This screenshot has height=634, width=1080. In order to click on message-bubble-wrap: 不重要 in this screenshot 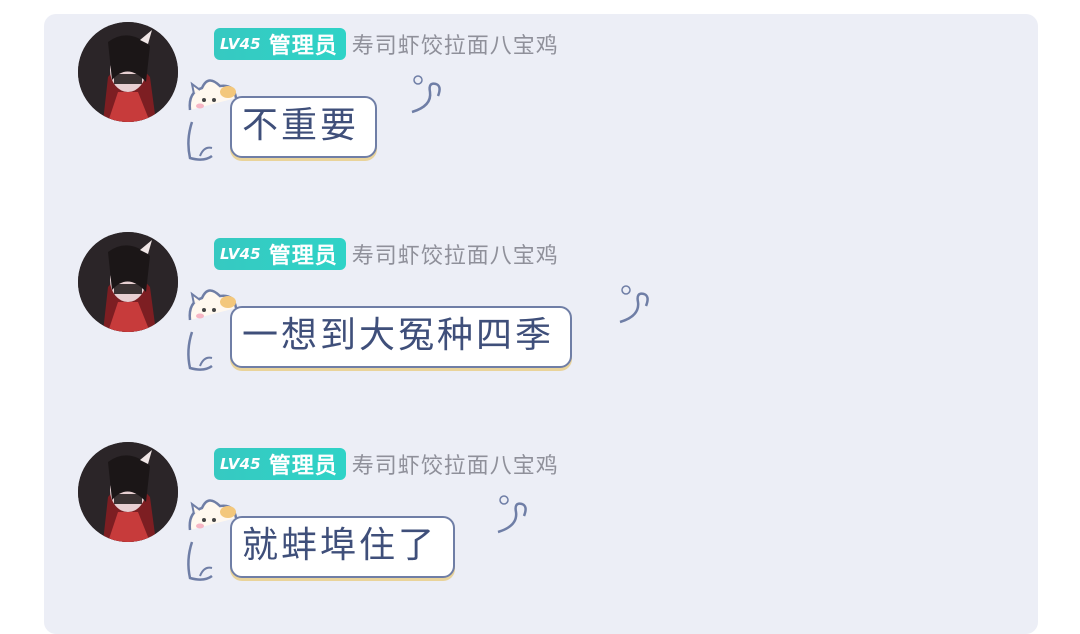, I will do `click(312, 116)`.